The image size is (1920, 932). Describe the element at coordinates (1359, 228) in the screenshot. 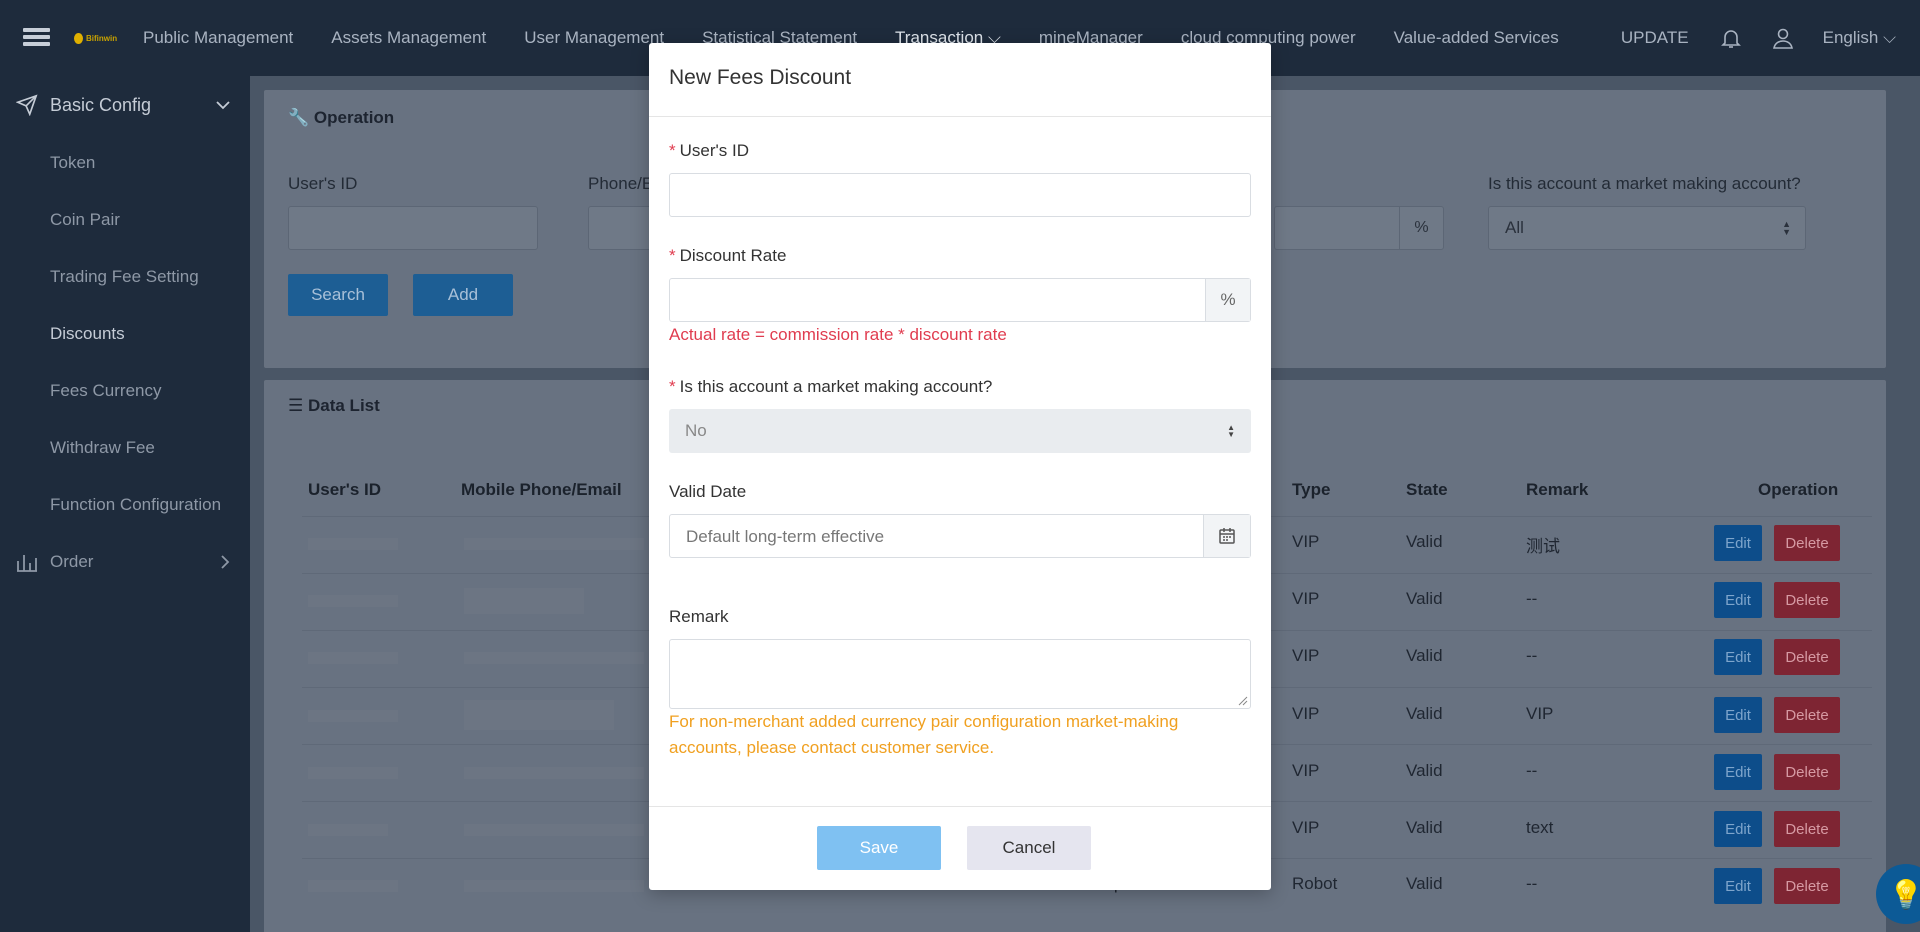

I see `filter-rate-input: %` at that location.